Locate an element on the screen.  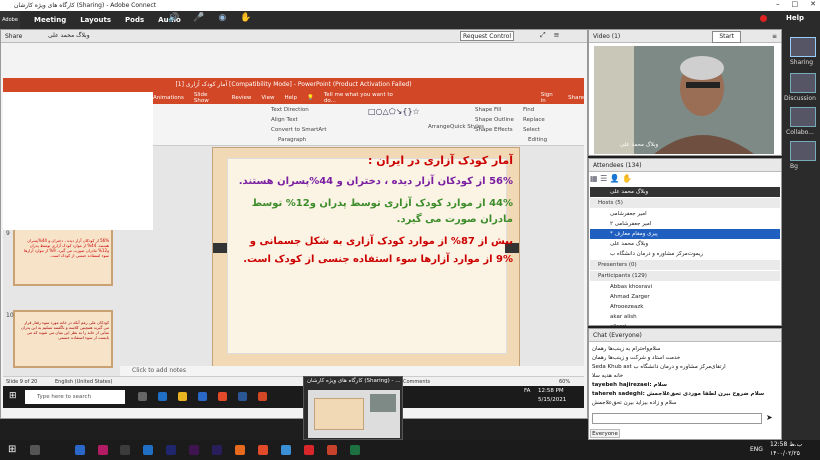
acrobat-icon is located at coordinates (332, 450).